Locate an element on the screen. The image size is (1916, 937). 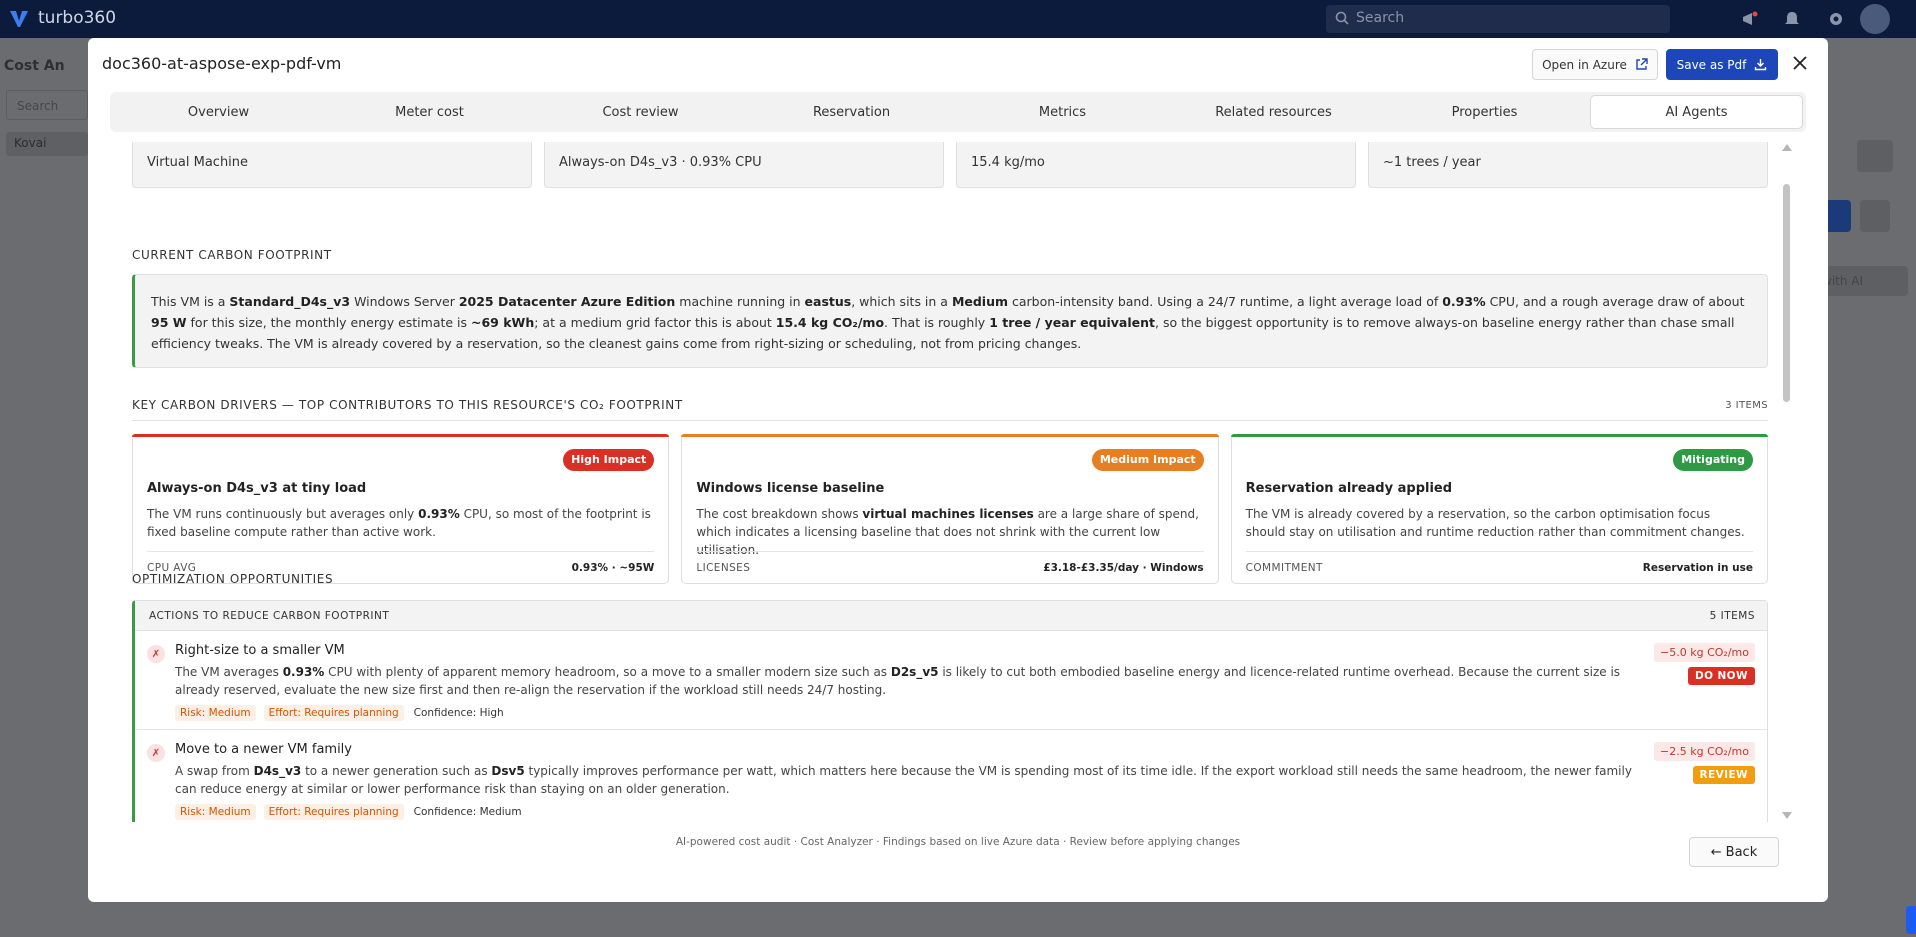
impact-badge: Mitigating is located at coordinates (1713, 460).